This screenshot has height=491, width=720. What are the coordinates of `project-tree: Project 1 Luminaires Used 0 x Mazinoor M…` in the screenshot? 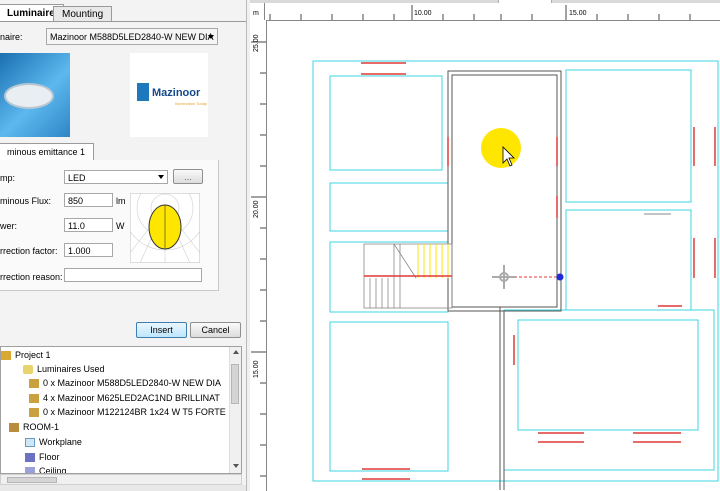 It's located at (121, 410).